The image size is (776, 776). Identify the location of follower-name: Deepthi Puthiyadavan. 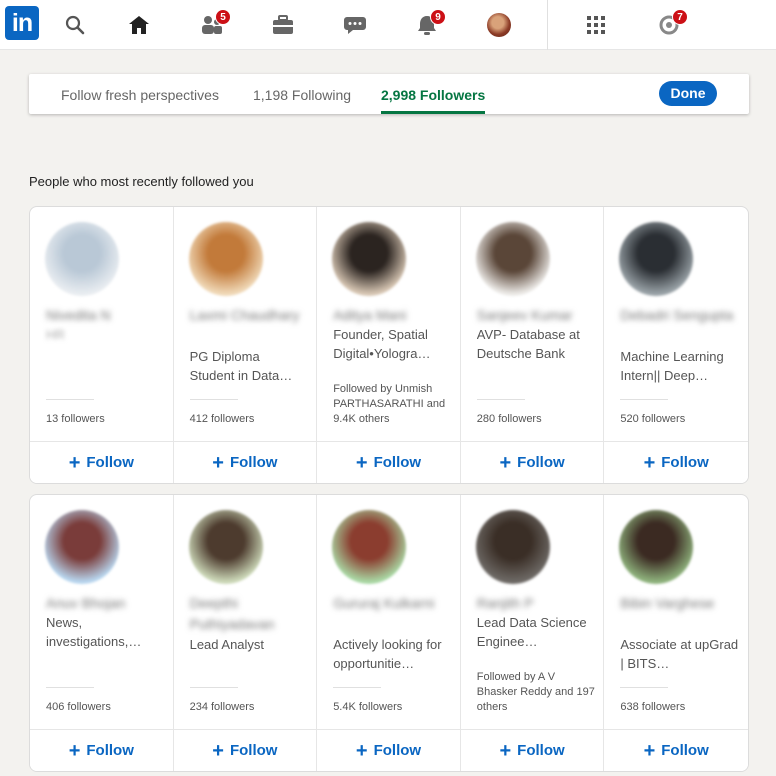
(249, 614).